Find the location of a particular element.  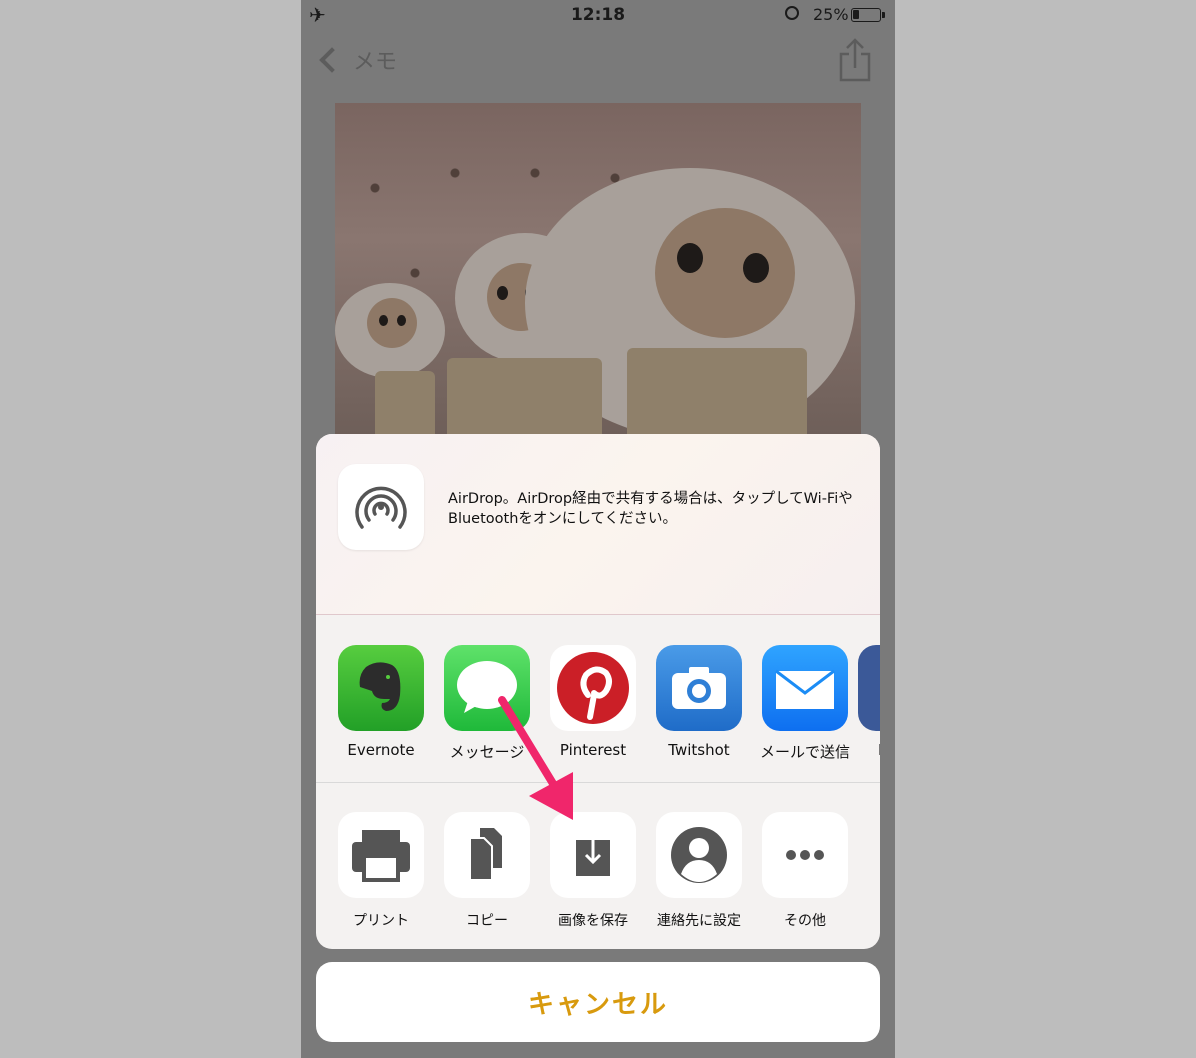

share-app-messages: メッセージ is located at coordinates (487, 703).